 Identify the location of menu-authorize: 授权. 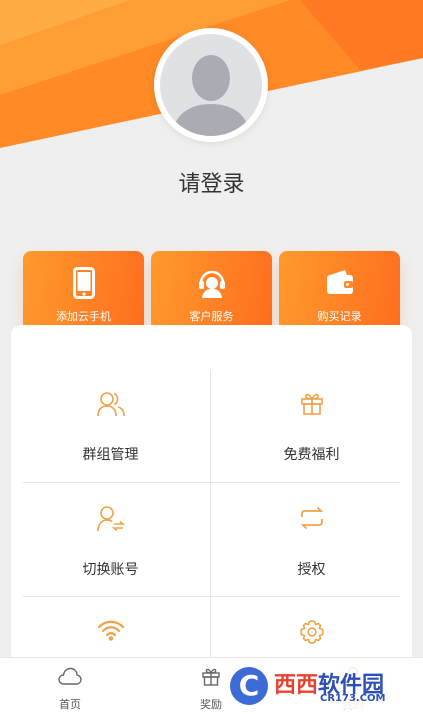
(311, 542).